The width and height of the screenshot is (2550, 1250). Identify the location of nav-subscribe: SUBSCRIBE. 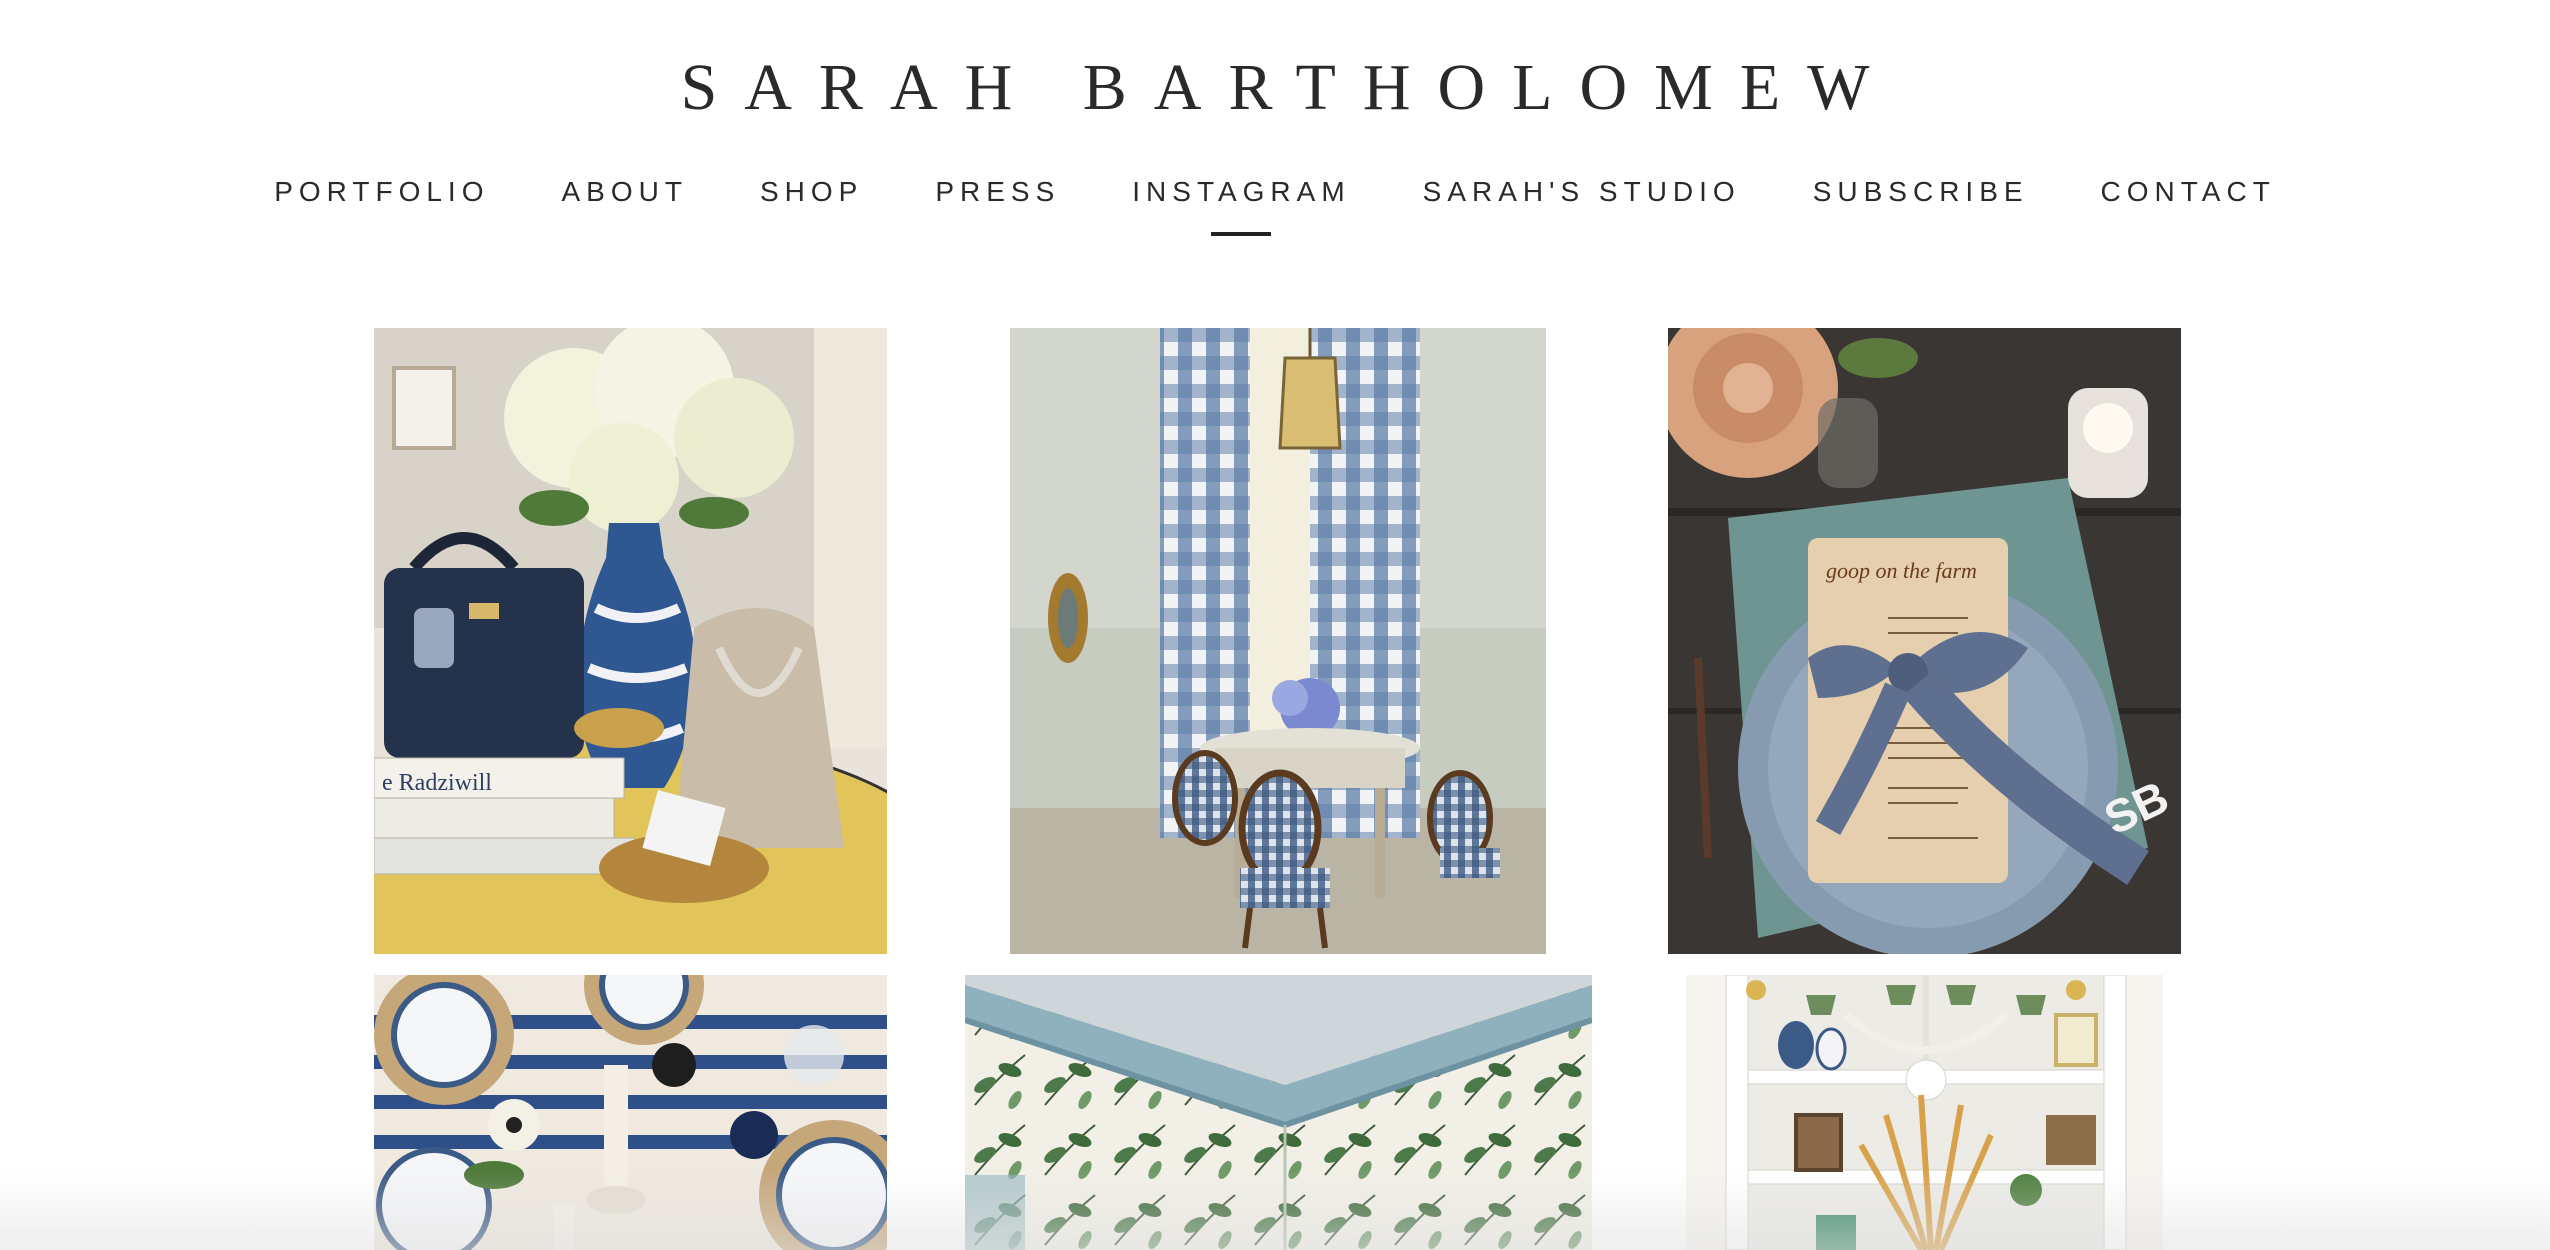
(1921, 192).